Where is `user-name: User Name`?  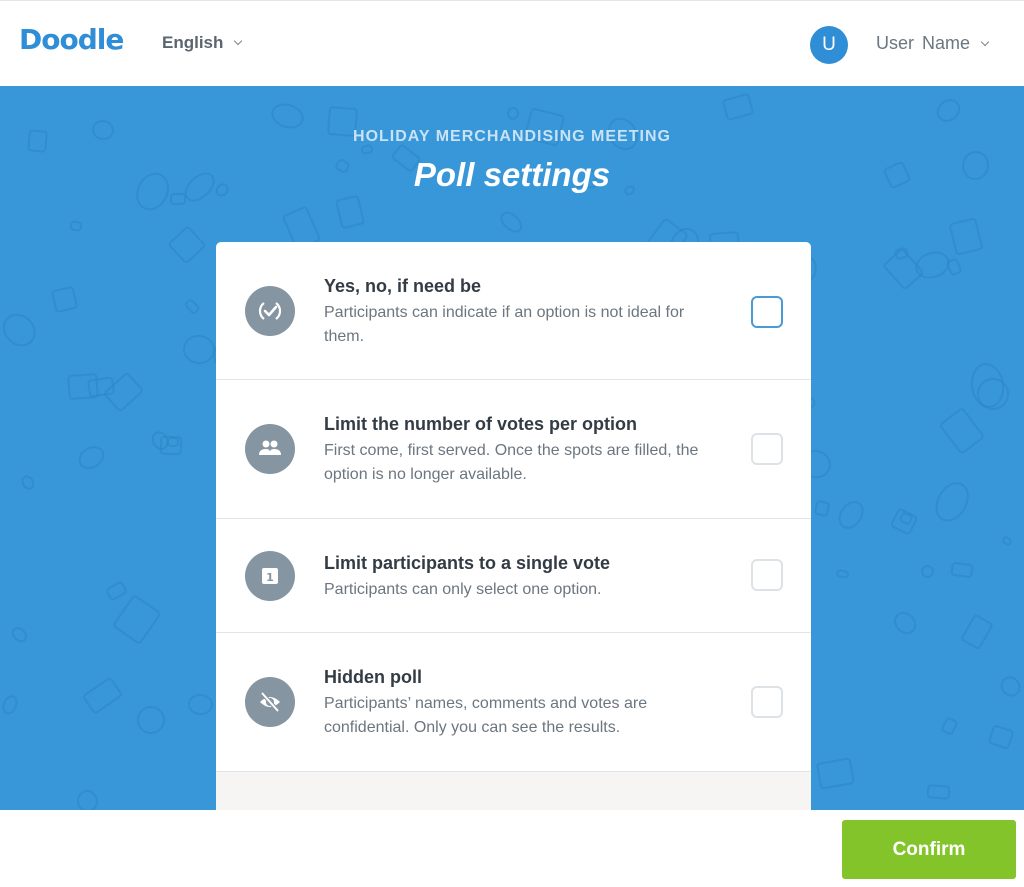
user-name: User Name is located at coordinates (923, 43).